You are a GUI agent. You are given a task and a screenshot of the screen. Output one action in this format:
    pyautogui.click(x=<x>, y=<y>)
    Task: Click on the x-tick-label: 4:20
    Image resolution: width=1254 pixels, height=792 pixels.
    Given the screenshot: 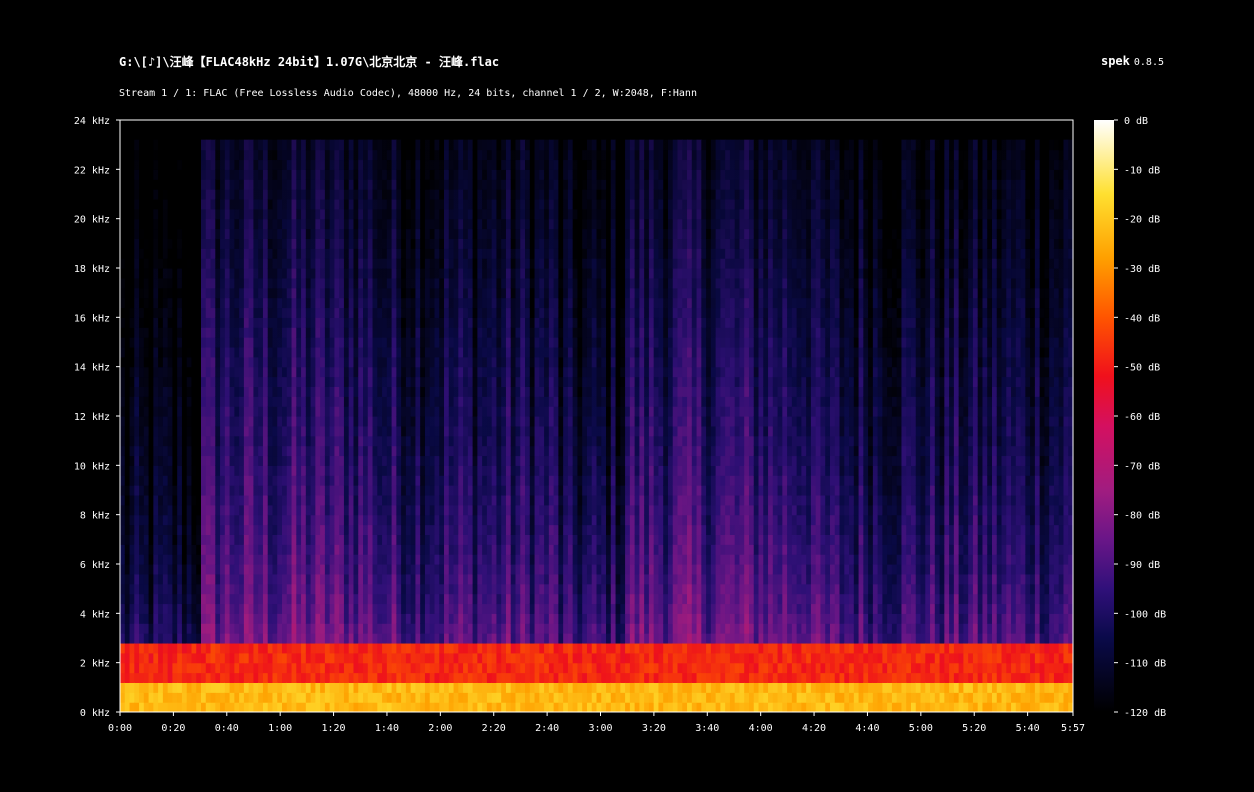 What is the action you would take?
    pyautogui.click(x=814, y=728)
    